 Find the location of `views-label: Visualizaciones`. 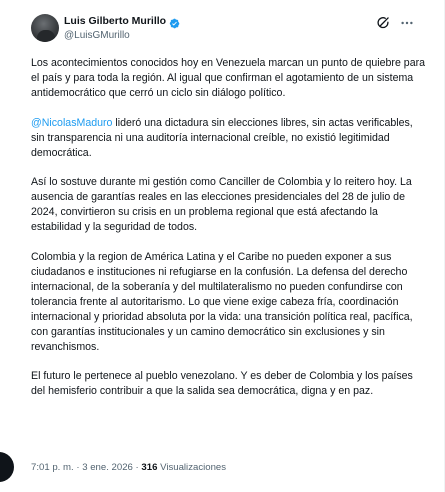

views-label: Visualizaciones is located at coordinates (192, 467).